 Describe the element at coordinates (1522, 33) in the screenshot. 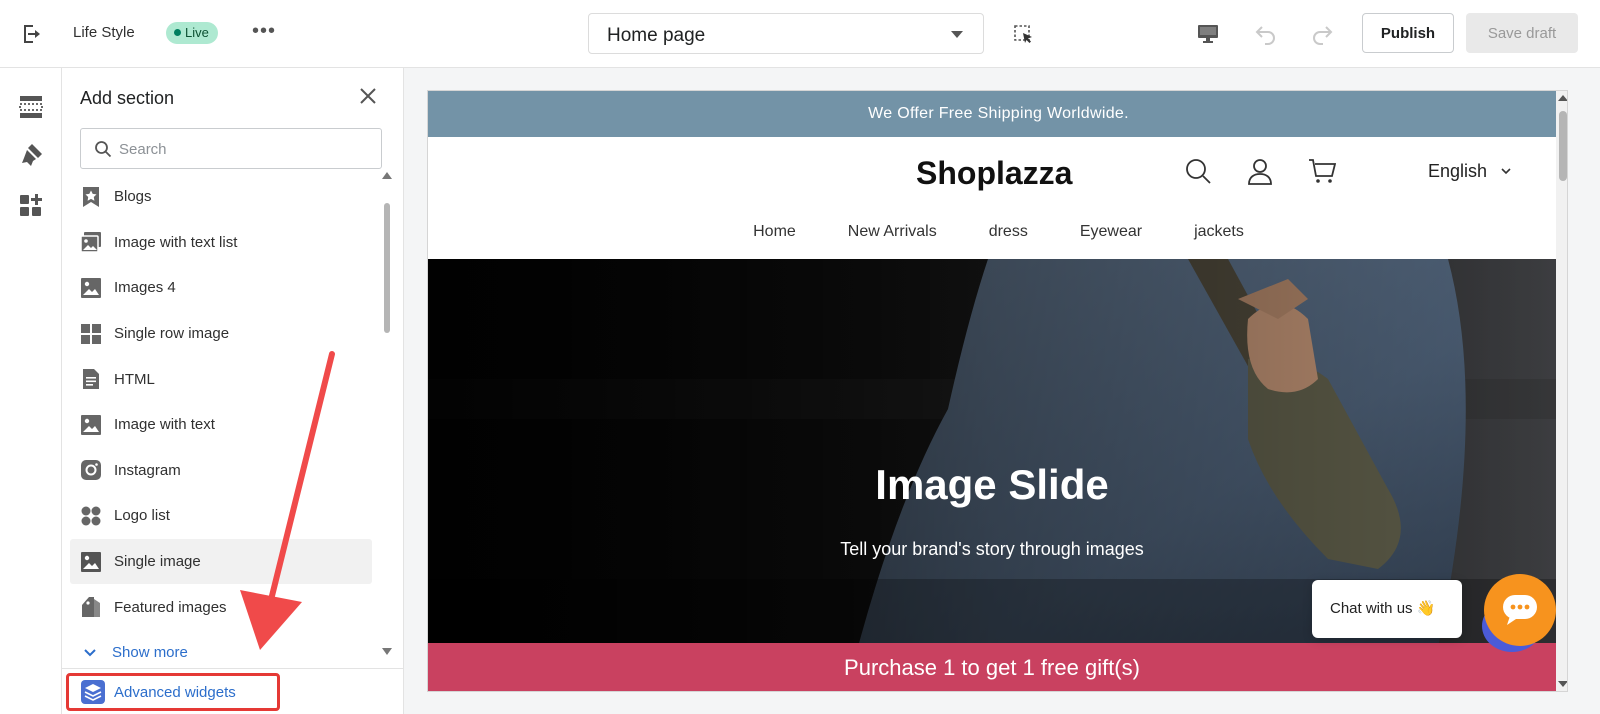

I see `save-draft-button: Save draft` at that location.